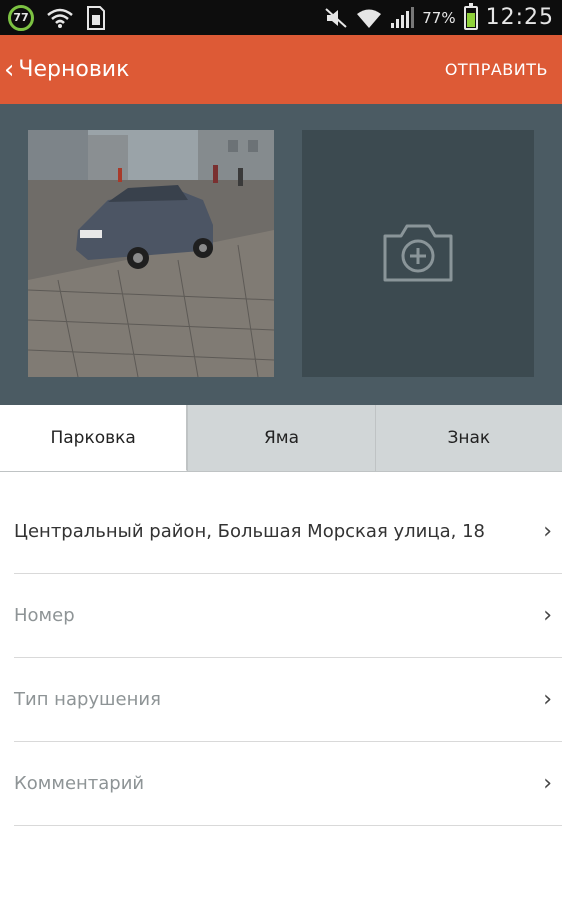 The width and height of the screenshot is (562, 900). I want to click on comment-placeholder: Комментарий, so click(79, 783).